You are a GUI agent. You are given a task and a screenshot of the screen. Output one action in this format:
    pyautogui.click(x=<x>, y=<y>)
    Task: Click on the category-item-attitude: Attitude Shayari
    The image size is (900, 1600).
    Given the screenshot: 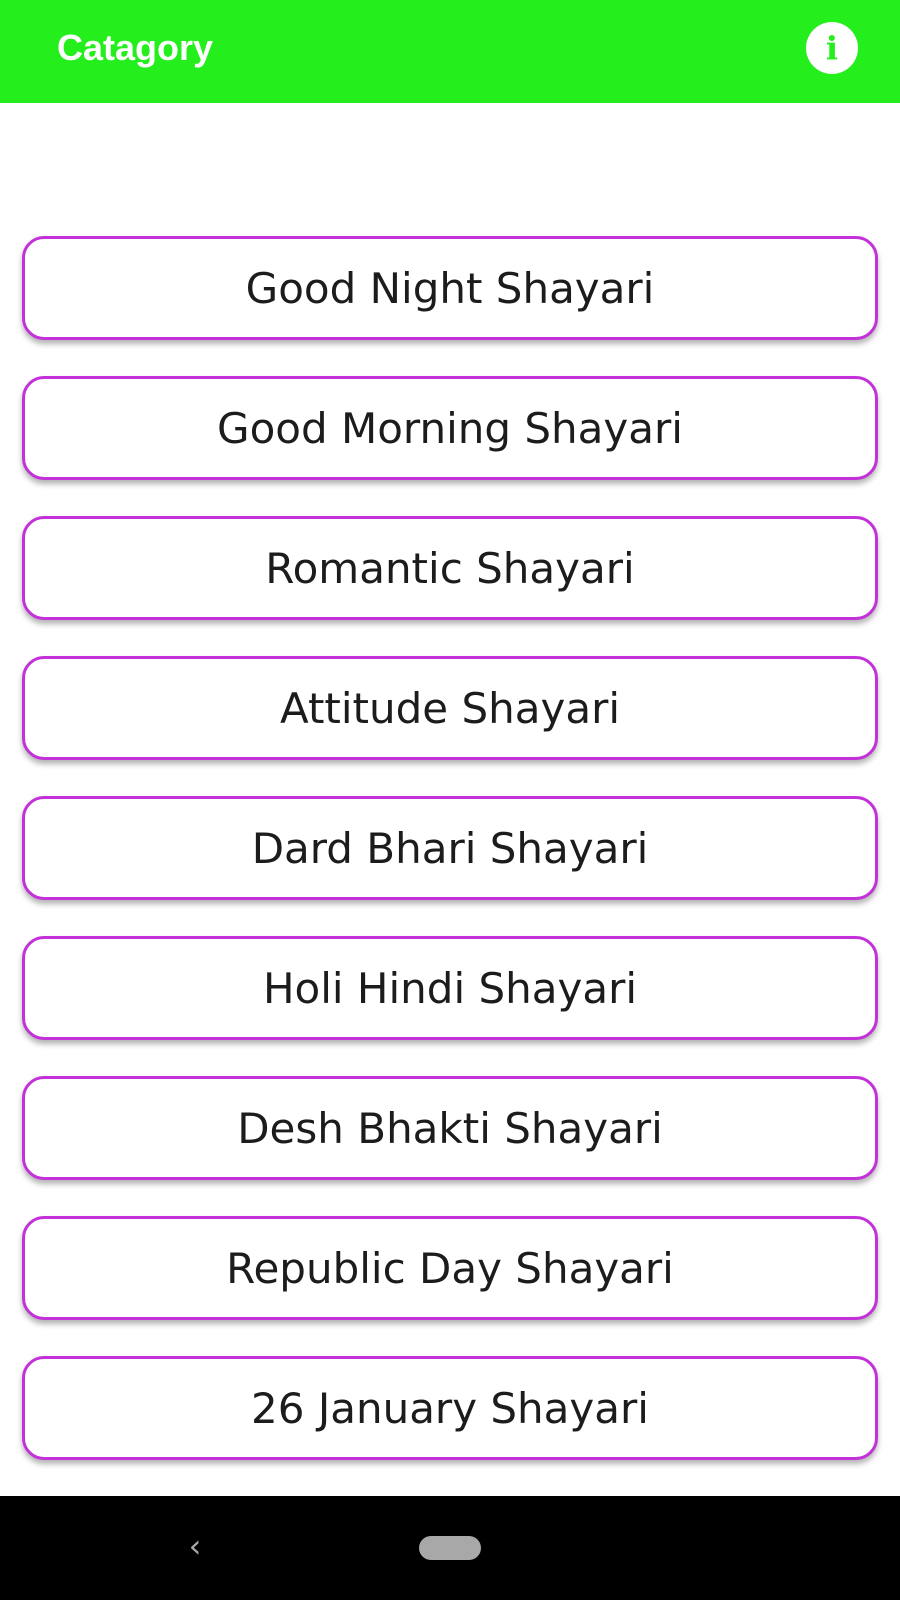 What is the action you would take?
    pyautogui.click(x=450, y=708)
    